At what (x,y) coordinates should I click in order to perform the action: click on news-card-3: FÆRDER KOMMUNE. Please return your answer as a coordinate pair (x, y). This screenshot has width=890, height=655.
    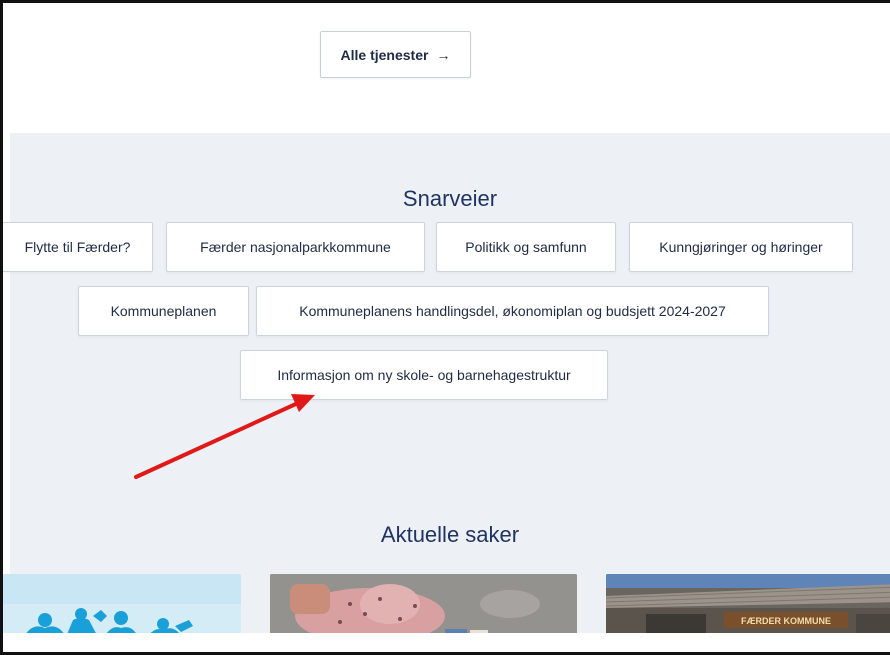
    Looking at the image, I should click on (748, 606).